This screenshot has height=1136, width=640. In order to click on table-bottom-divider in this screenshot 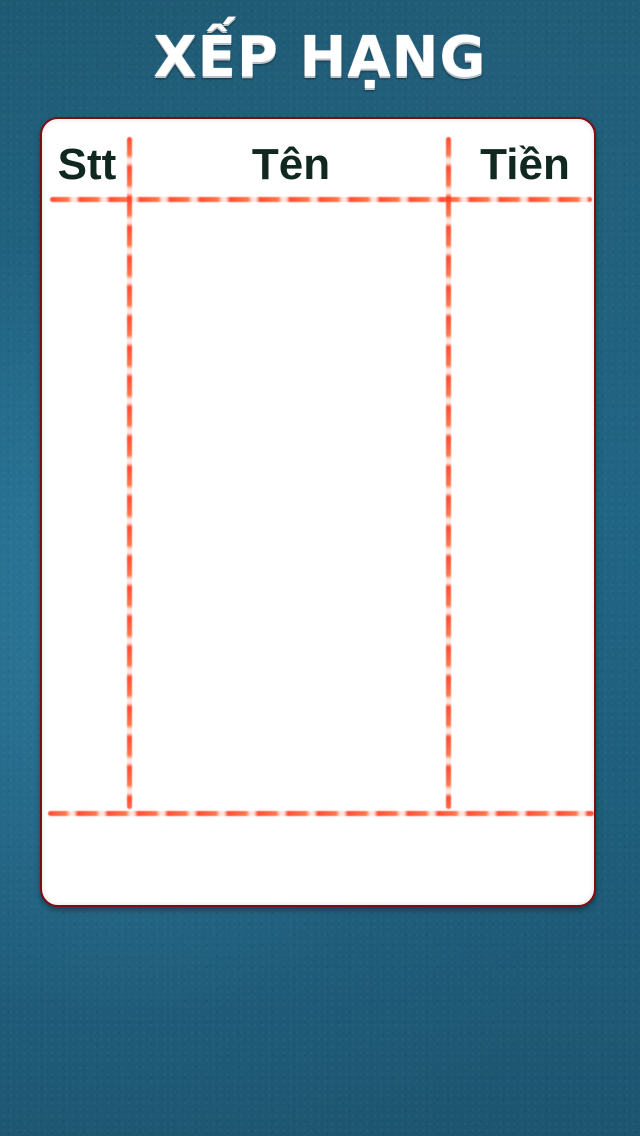, I will do `click(321, 813)`.